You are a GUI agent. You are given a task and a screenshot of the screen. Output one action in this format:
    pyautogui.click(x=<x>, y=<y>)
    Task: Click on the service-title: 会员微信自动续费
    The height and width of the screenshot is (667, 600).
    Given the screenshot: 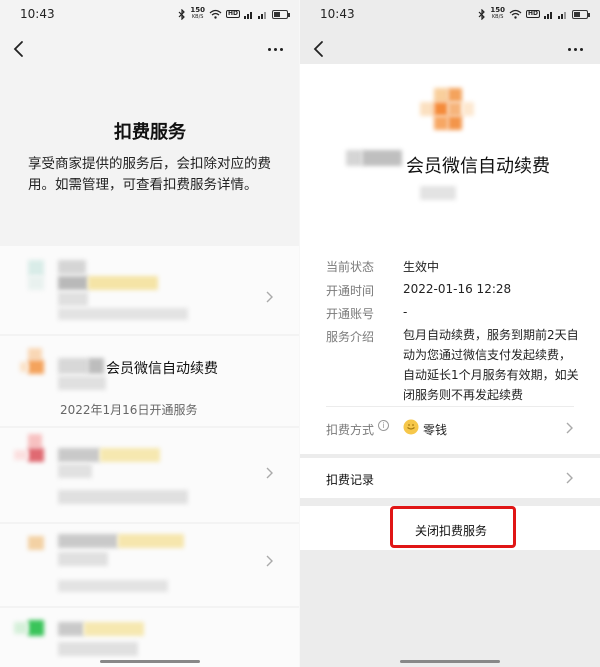 What is the action you would take?
    pyautogui.click(x=478, y=166)
    